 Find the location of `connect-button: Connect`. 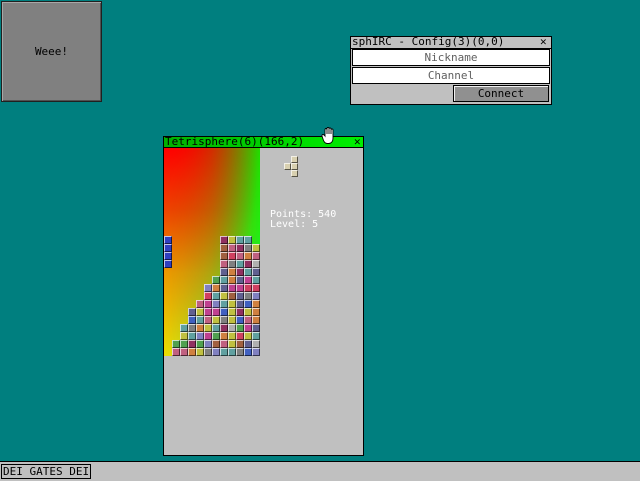

connect-button: Connect is located at coordinates (501, 93).